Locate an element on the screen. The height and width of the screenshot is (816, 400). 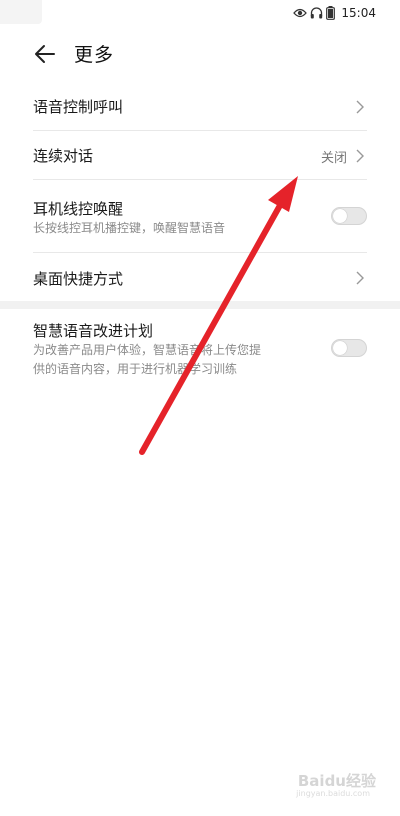
list-item-subtitle-line2: 供的语音内容，用于进行机器学习训练 is located at coordinates (135, 369).